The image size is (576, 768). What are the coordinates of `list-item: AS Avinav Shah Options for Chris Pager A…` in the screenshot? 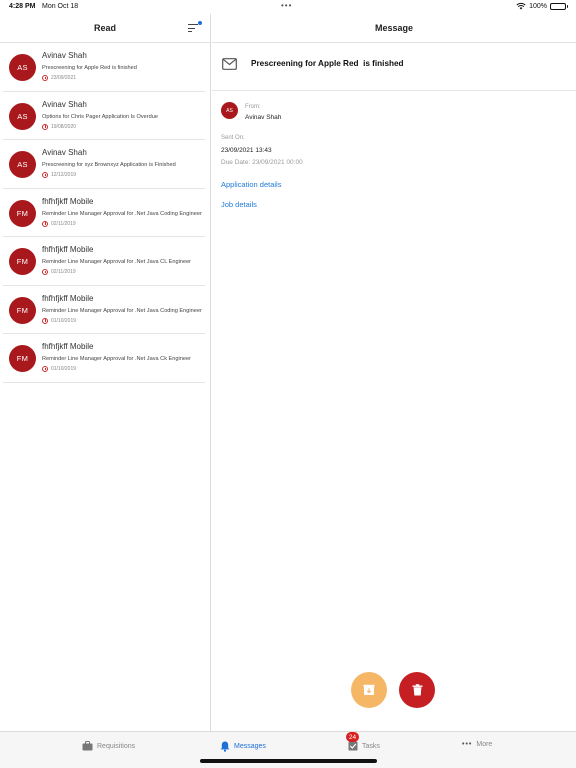 It's located at (104, 116).